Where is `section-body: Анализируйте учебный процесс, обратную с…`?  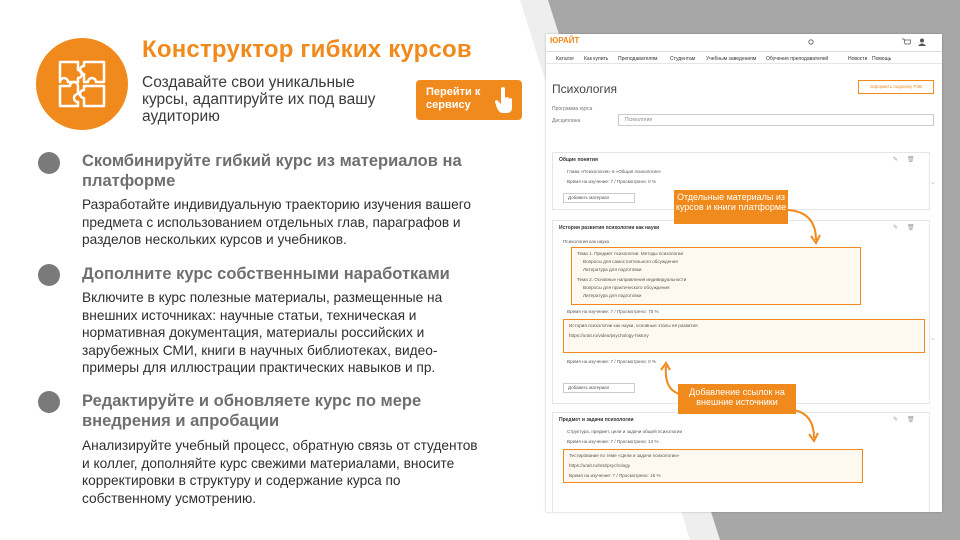
section-body: Анализируйте учебный процесс, обратную с… is located at coordinates (280, 472).